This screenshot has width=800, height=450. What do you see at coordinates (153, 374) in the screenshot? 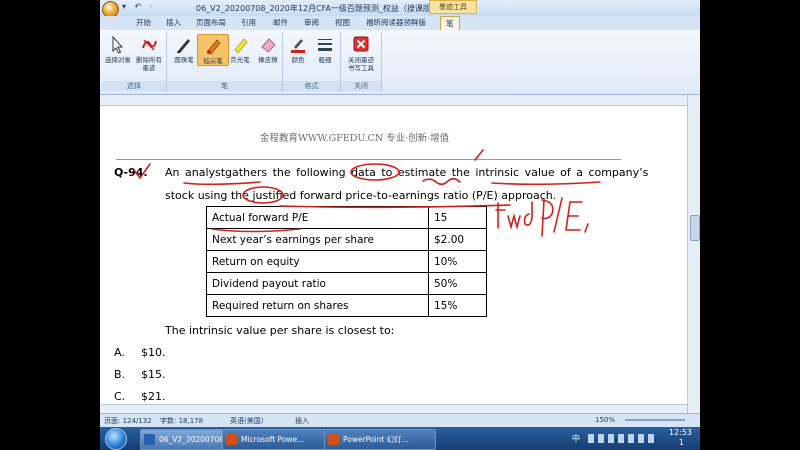
I see `option-text: $15.` at bounding box center [153, 374].